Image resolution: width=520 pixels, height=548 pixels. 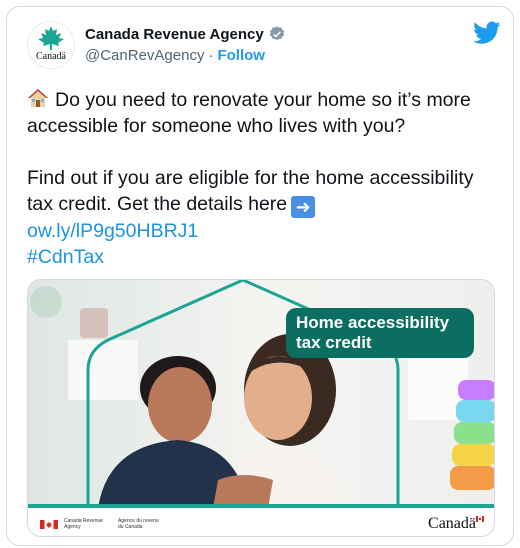 I want to click on name-row: Canada Revenue Agency, so click(x=185, y=34).